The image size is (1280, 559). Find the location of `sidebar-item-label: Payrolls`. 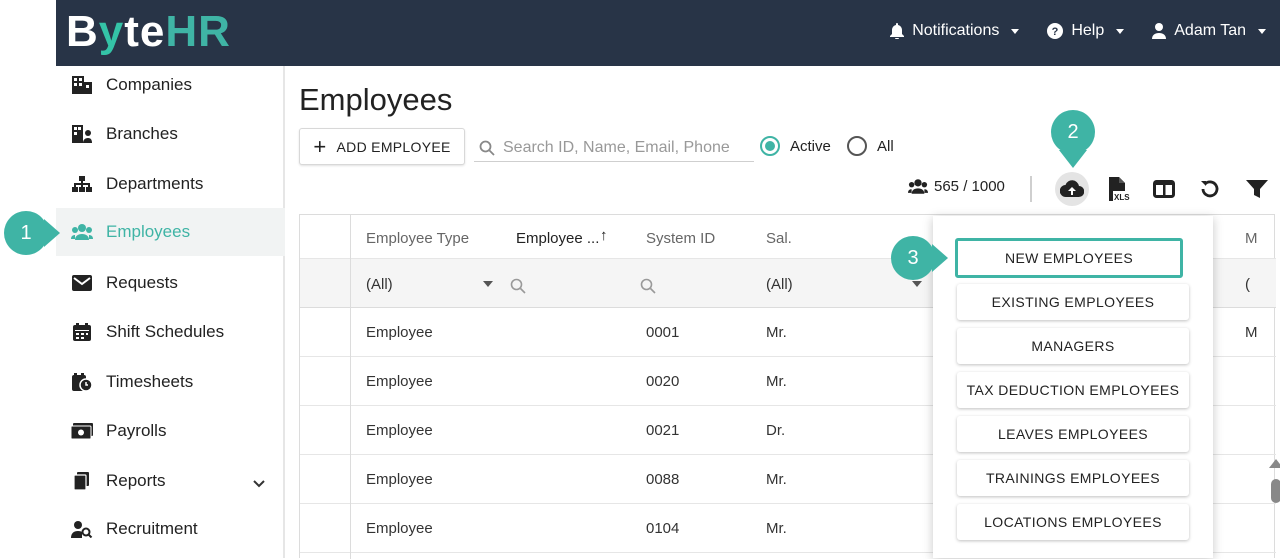

sidebar-item-label: Payrolls is located at coordinates (136, 430).